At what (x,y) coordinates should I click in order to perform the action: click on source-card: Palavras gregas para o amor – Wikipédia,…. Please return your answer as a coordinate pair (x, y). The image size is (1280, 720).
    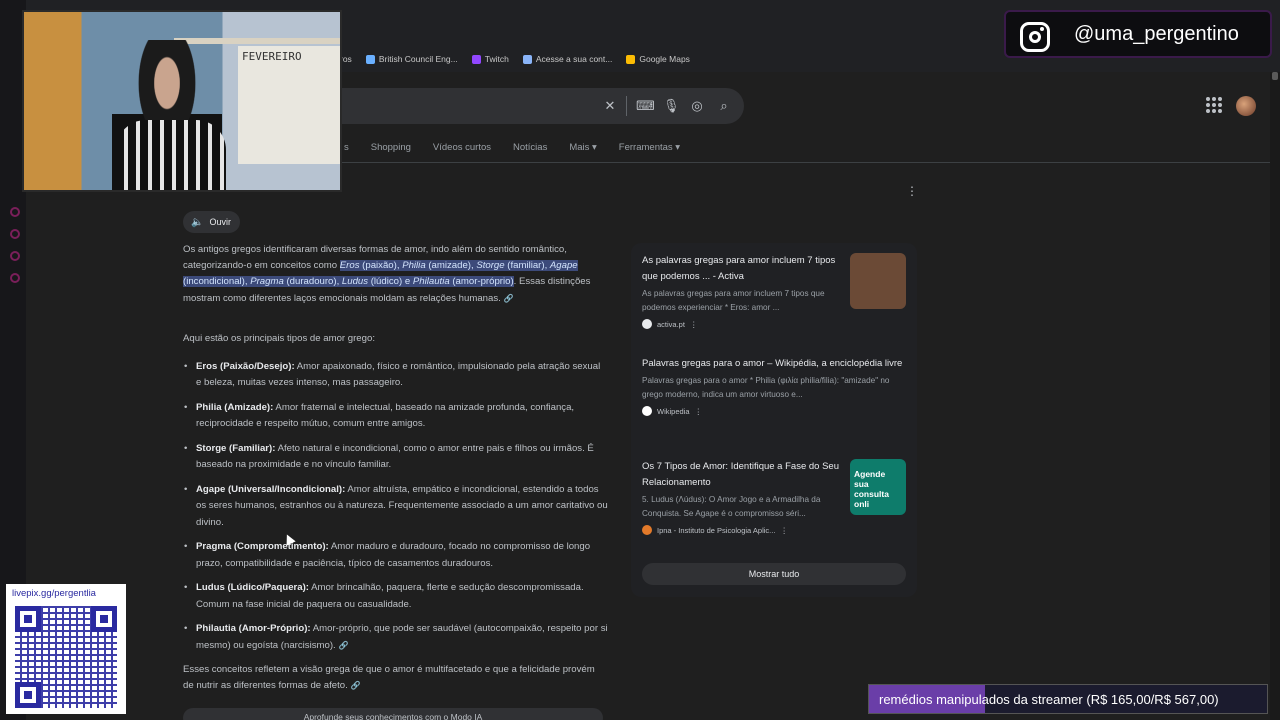
    Looking at the image, I should click on (774, 386).